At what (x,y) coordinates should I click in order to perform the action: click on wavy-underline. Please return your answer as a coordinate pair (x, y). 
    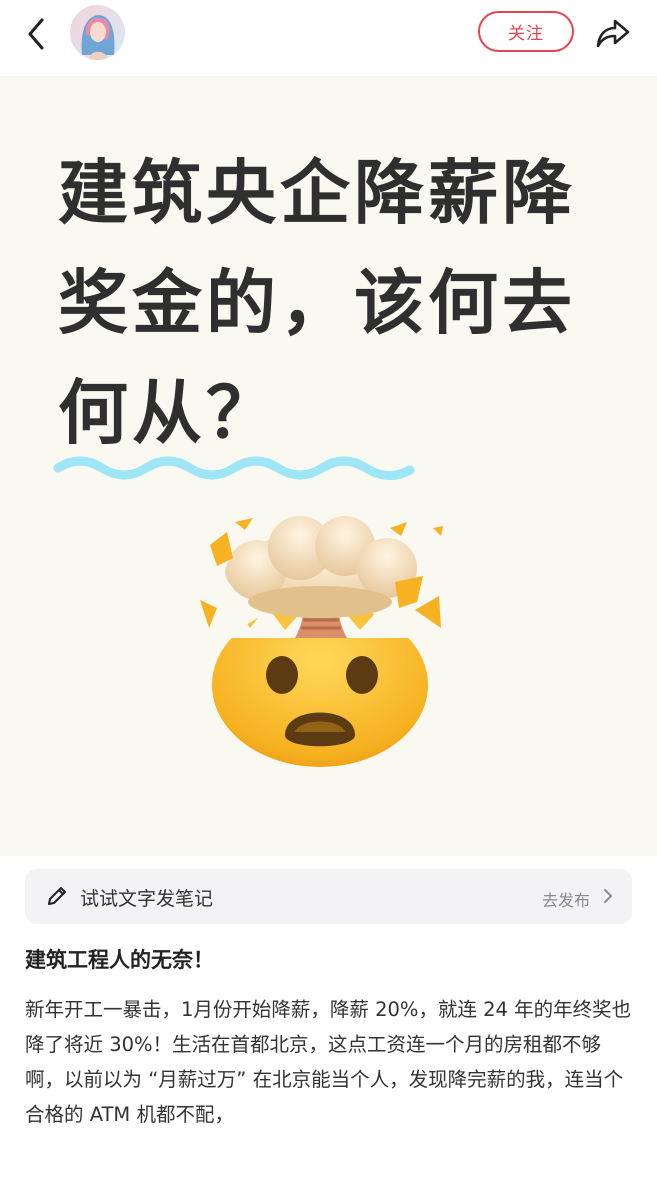
    Looking at the image, I should click on (234, 468).